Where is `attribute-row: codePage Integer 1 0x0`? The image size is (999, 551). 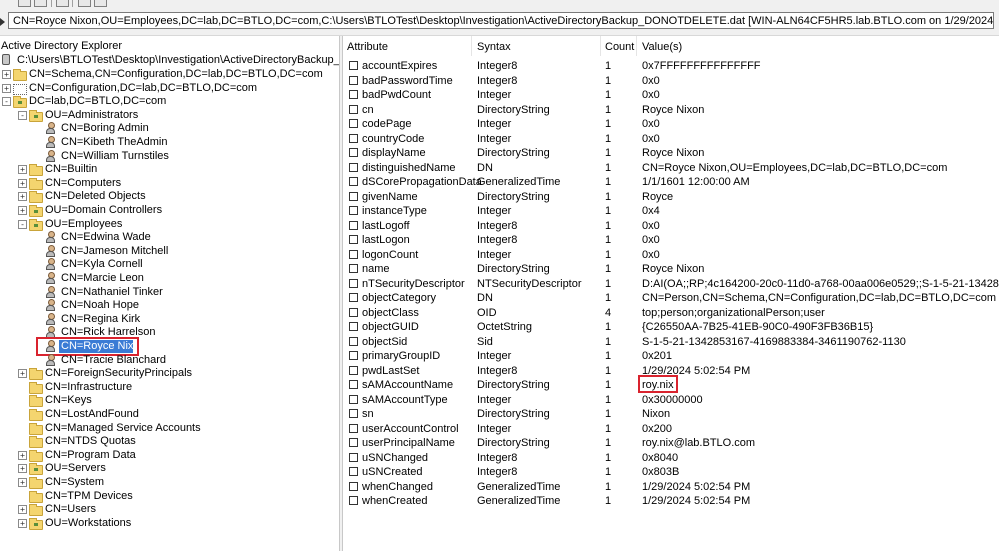
attribute-row: codePage Integer 1 0x0 is located at coordinates (671, 124).